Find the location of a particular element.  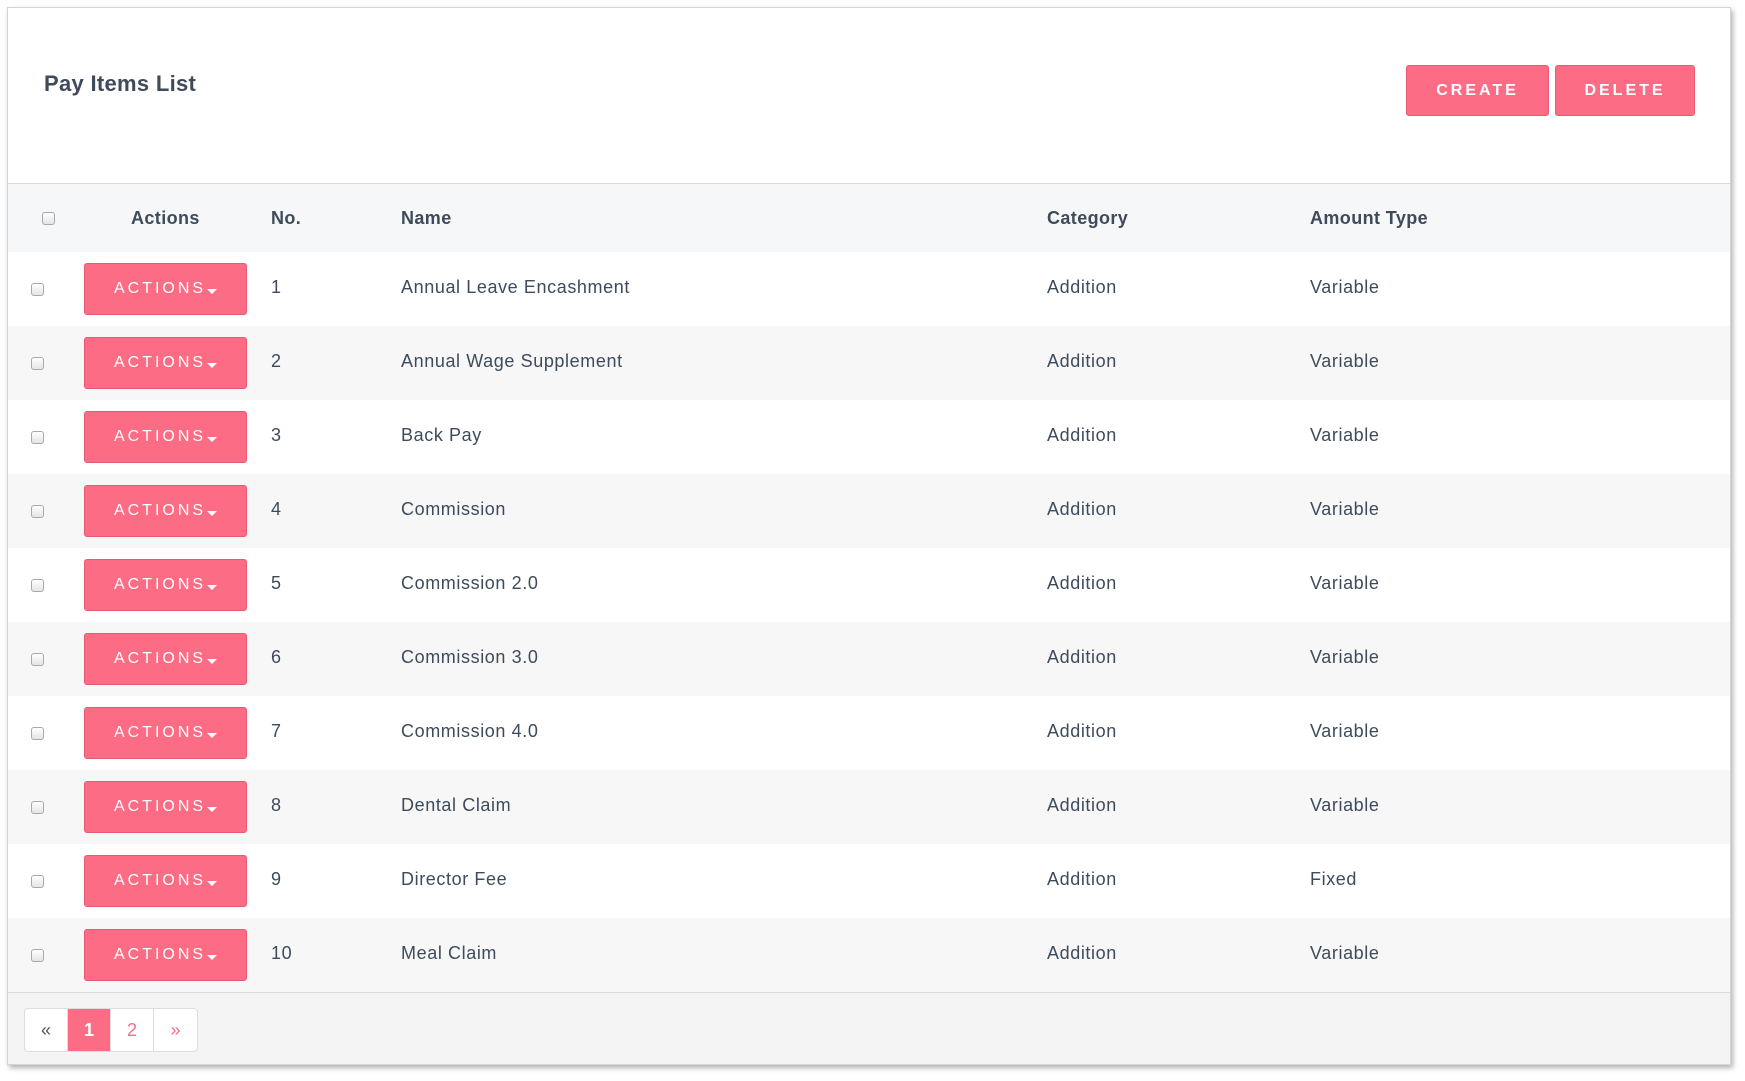

row-number: 2 is located at coordinates (276, 361).